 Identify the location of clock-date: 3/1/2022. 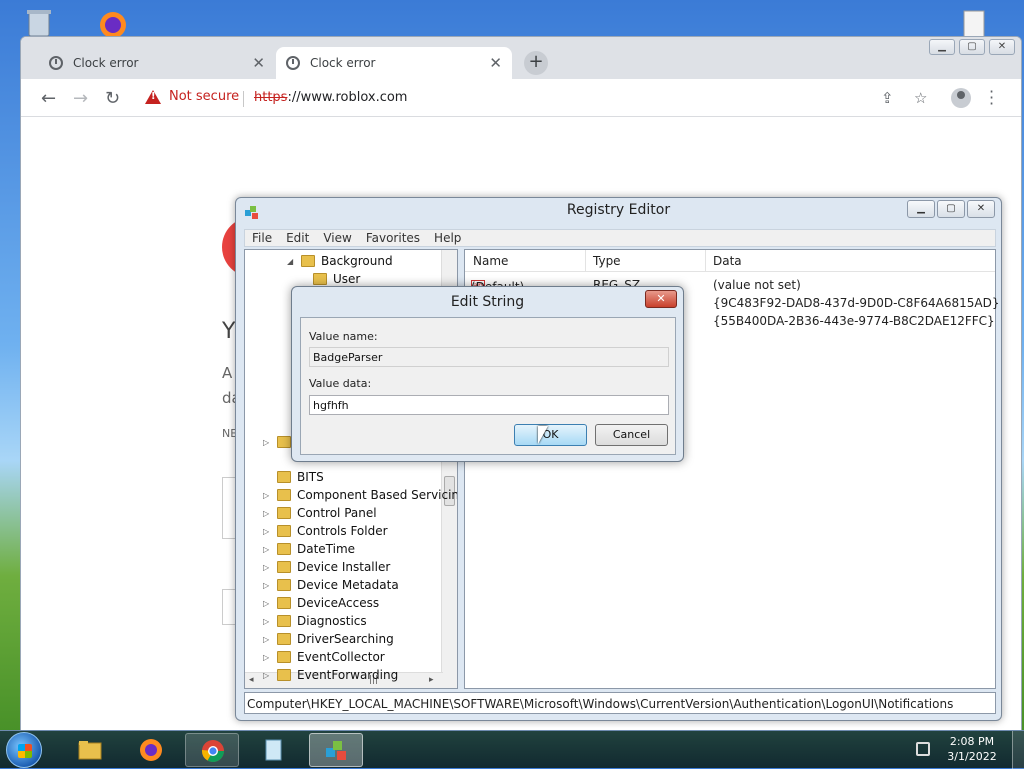
(972, 756).